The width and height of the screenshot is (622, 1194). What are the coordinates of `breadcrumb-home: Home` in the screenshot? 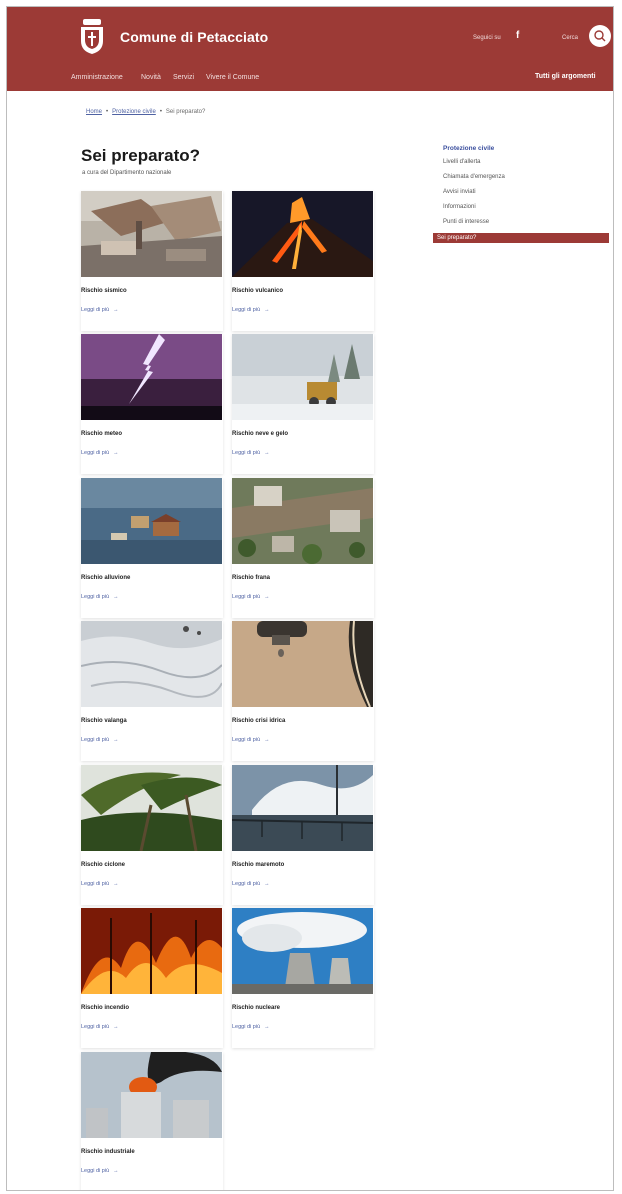 It's located at (94, 112).